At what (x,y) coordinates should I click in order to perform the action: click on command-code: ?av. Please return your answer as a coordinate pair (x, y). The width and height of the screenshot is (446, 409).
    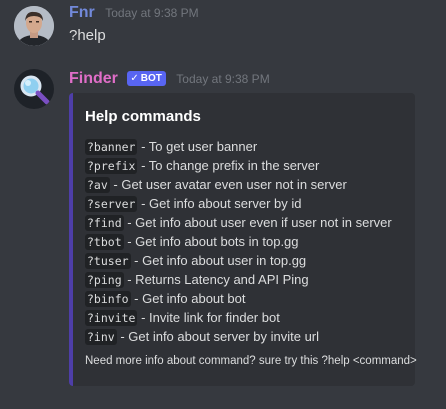
    Looking at the image, I should click on (97, 185).